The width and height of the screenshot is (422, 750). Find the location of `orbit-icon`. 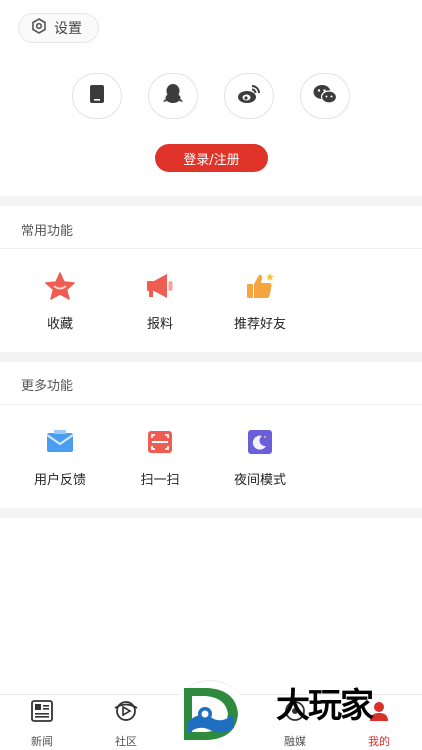

orbit-icon is located at coordinates (126, 713).